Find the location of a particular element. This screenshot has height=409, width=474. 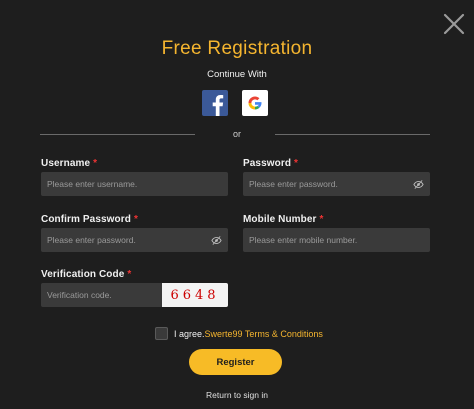

close-icon is located at coordinates (454, 24).